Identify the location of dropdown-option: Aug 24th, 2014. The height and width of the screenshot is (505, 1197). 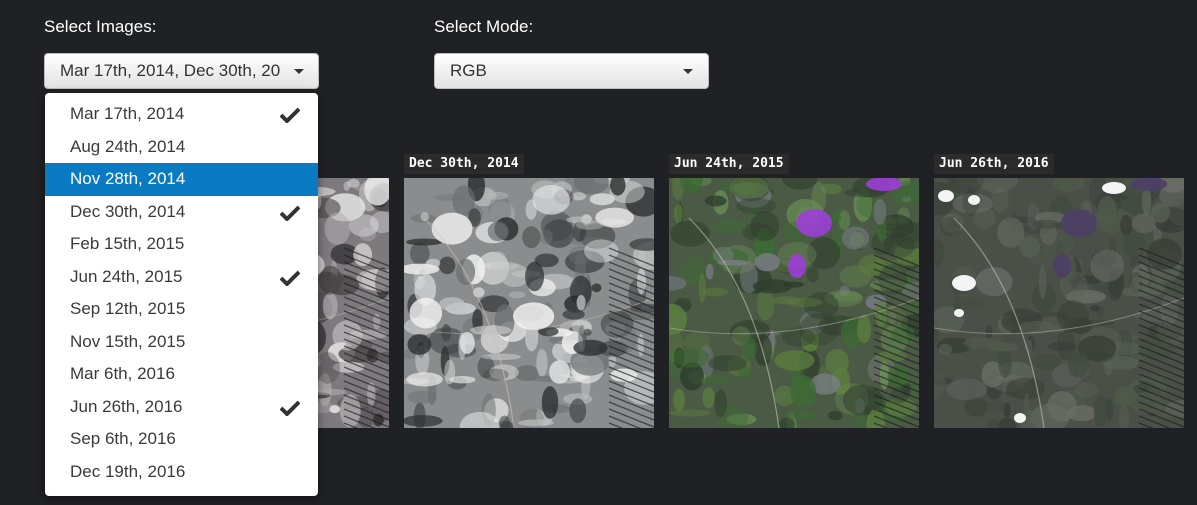
(181, 147).